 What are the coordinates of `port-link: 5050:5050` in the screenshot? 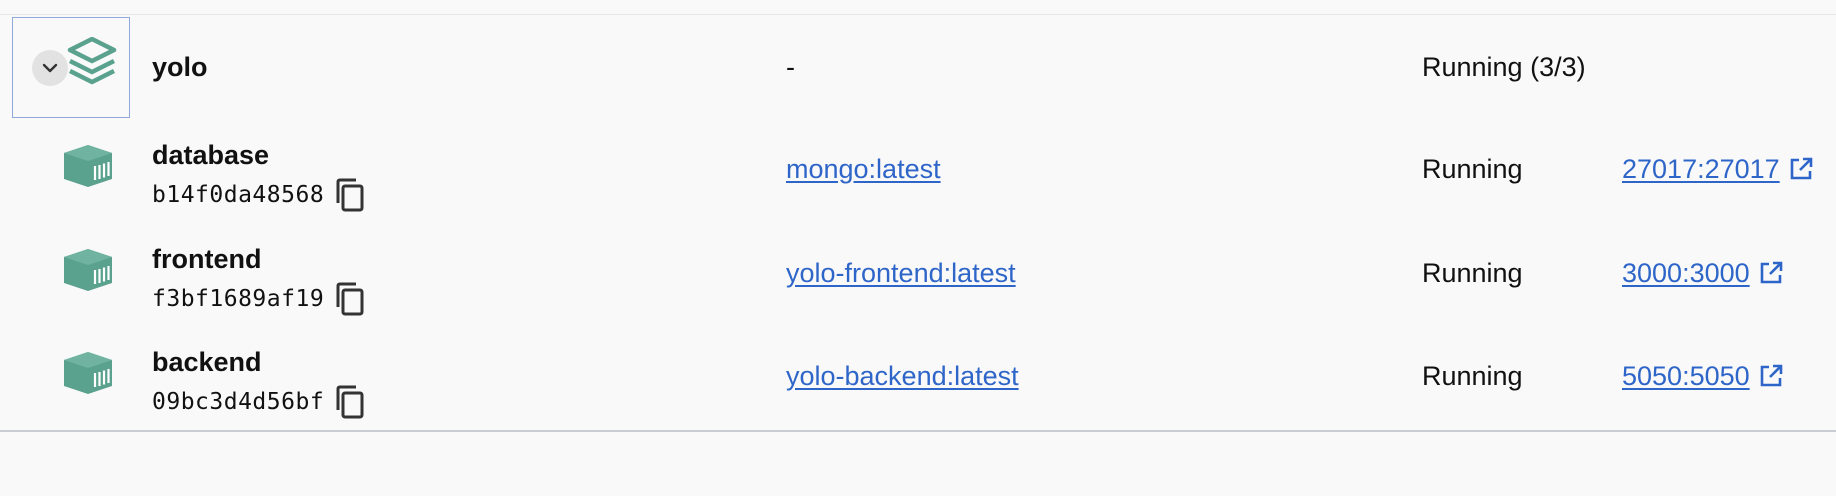 It's located at (1686, 376).